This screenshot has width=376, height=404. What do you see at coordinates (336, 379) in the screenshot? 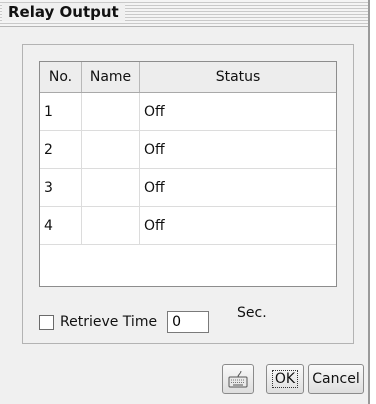
I see `cancel-button: Cancel` at bounding box center [336, 379].